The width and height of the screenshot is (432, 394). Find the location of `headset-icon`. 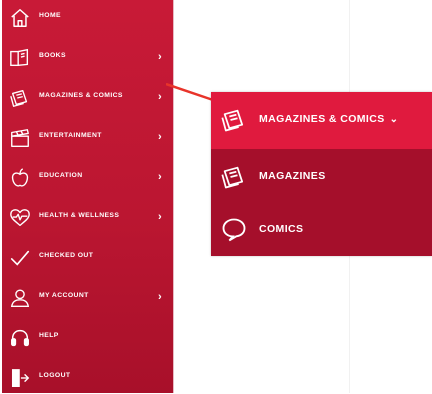

headset-icon is located at coordinates (20, 338).